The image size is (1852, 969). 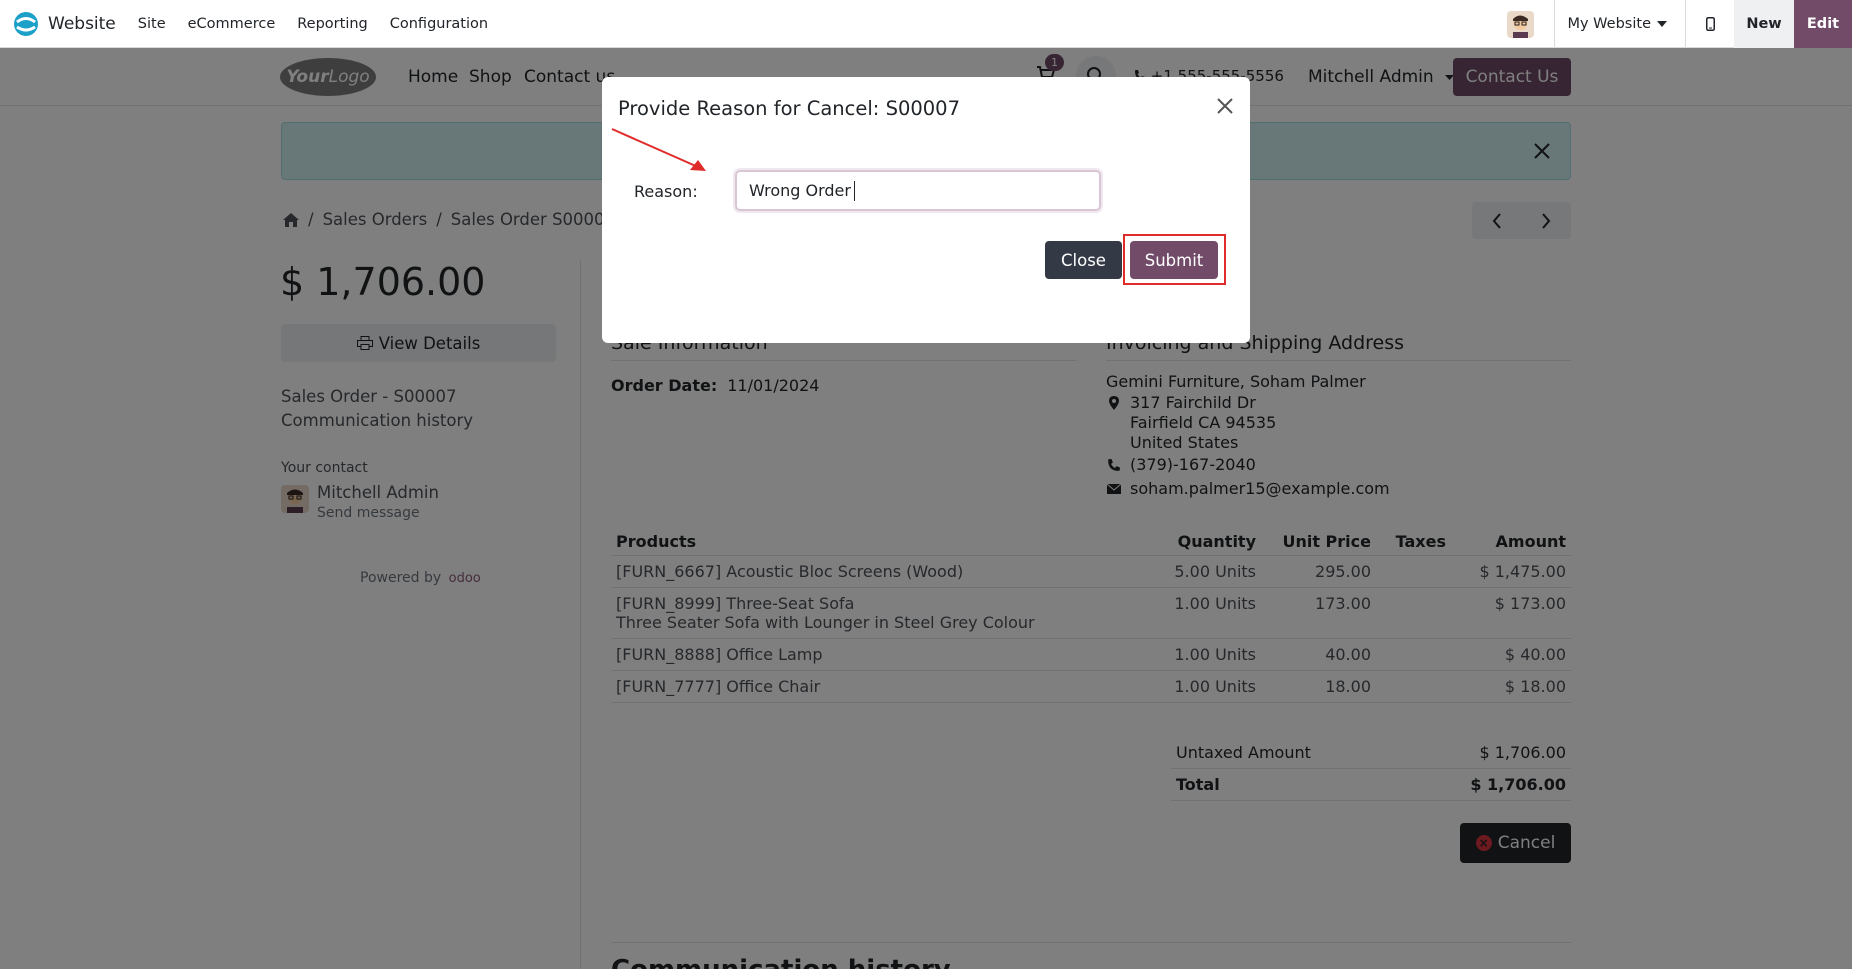 I want to click on mobile-preview-button, so click(x=1710, y=24).